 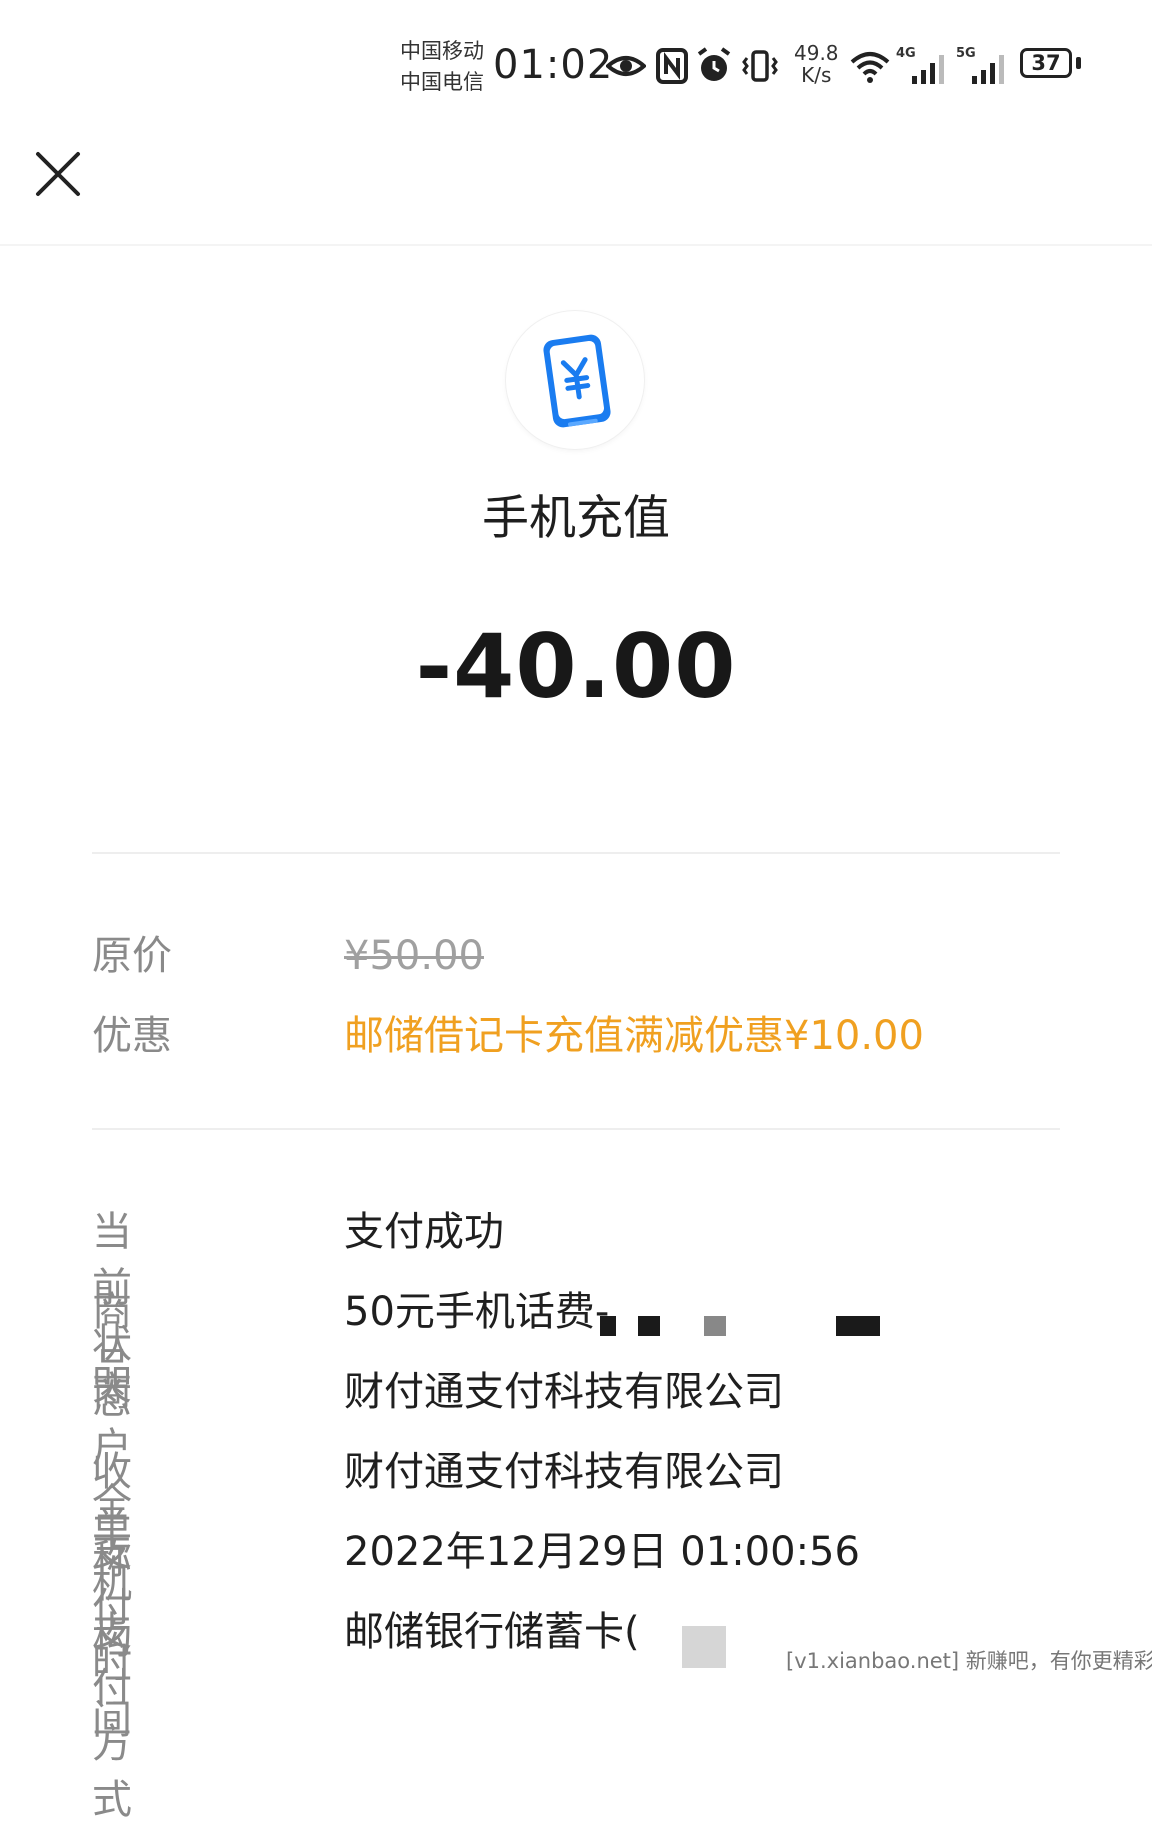 What do you see at coordinates (928, 69) in the screenshot?
I see `signal-icon` at bounding box center [928, 69].